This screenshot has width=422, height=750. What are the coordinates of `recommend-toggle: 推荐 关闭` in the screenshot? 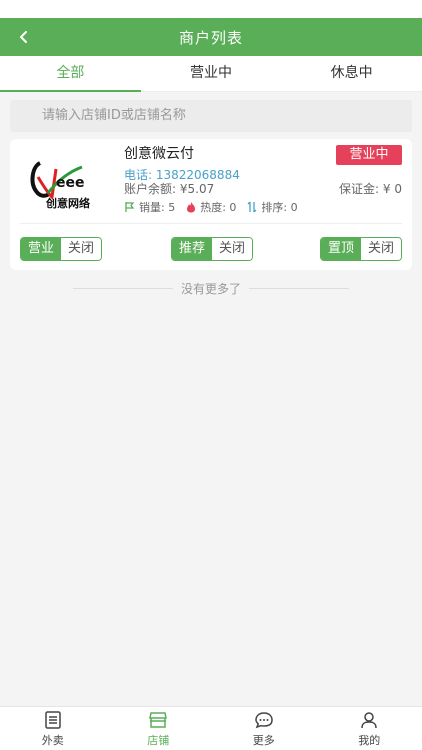 It's located at (212, 249).